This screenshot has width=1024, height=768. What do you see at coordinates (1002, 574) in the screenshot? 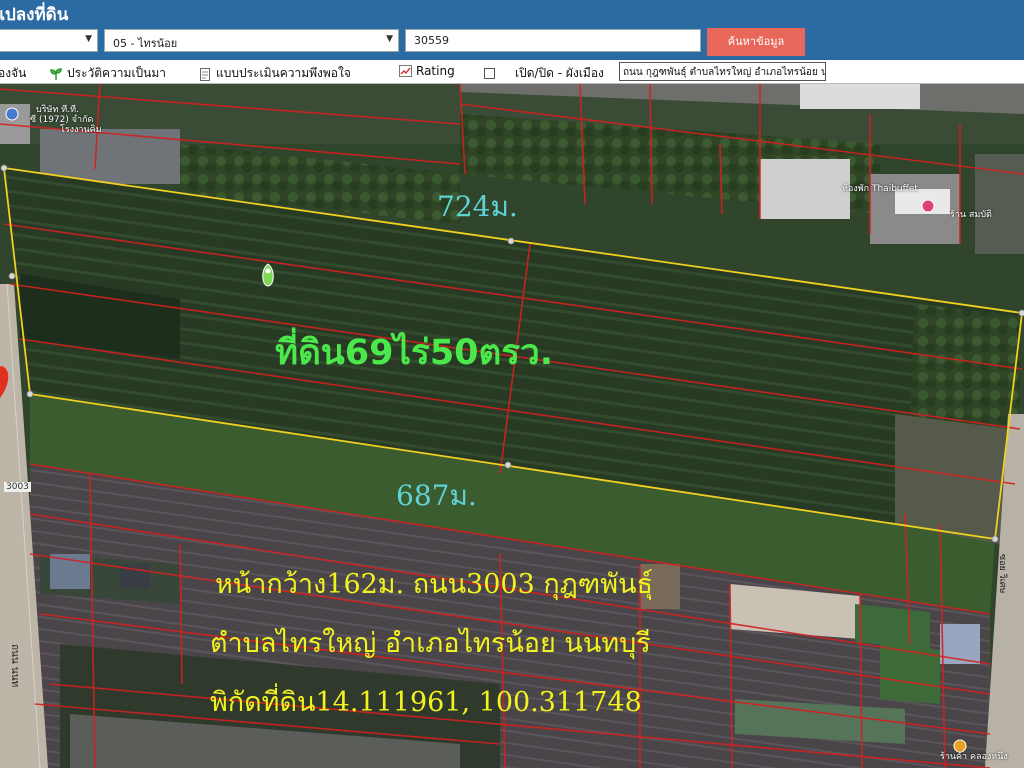
I see `road-name-label: ซอย วิเศษ` at bounding box center [1002, 574].